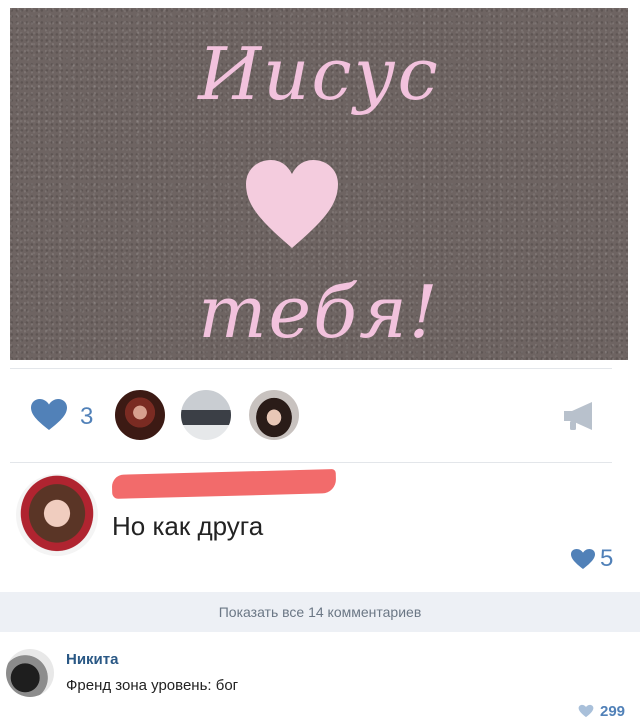  Describe the element at coordinates (319, 74) in the screenshot. I see `photo-caption-line1: Иисус` at that location.